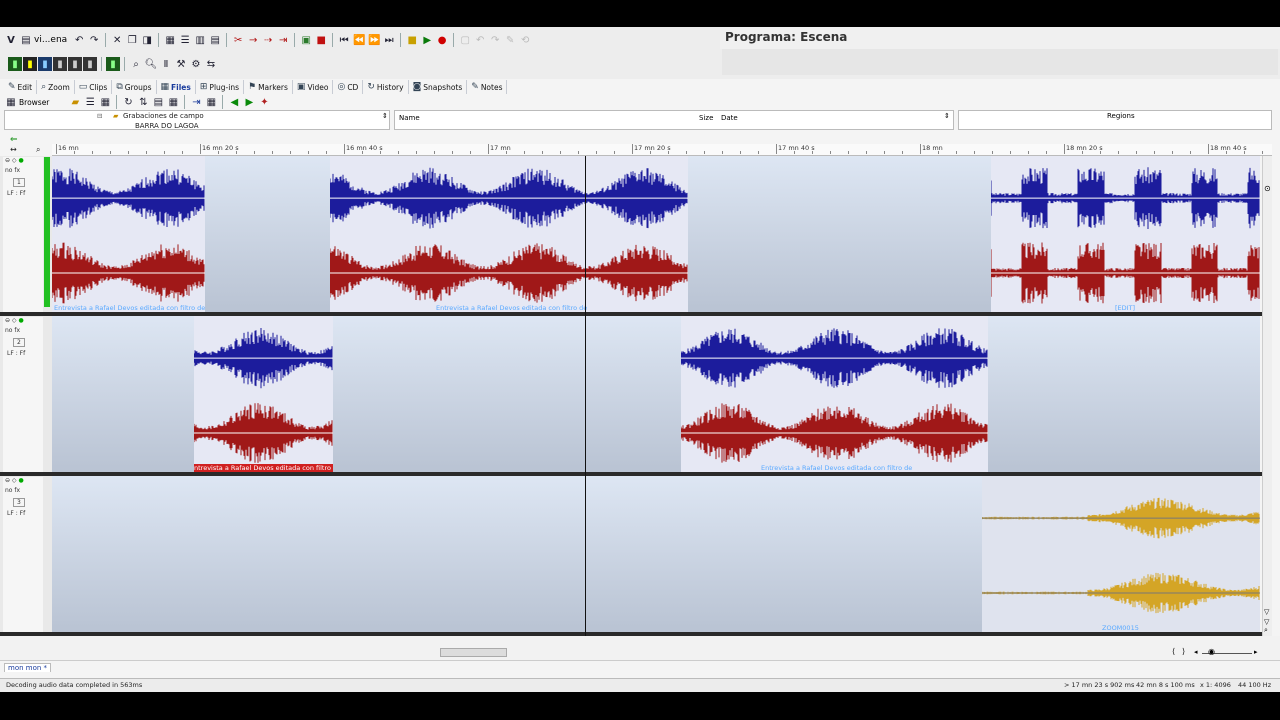 This screenshot has height=720, width=1280. Describe the element at coordinates (94, 40) in the screenshot. I see `redo-icon: ↷` at that location.